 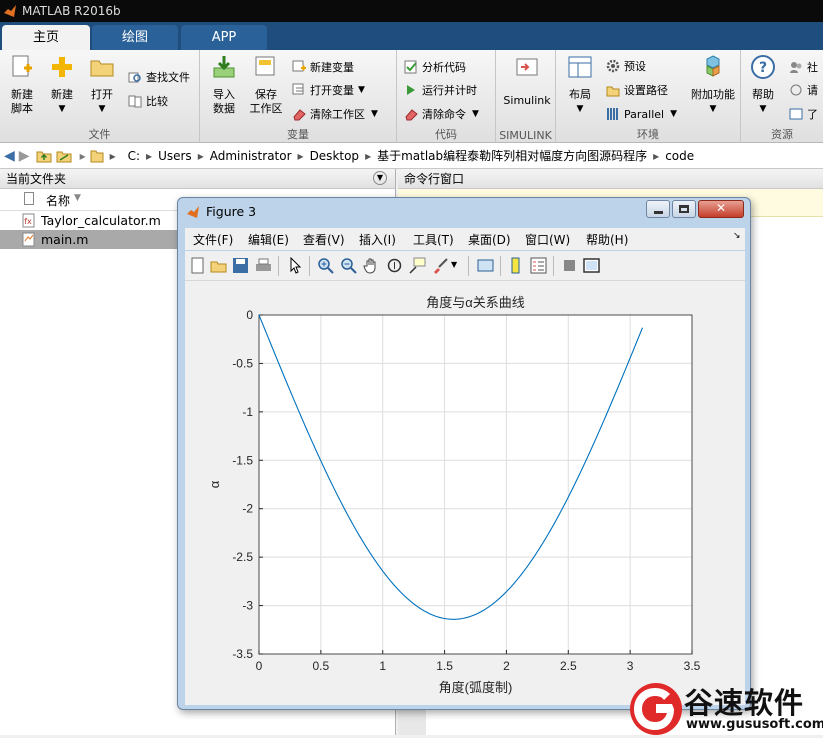 I want to click on new-figure-icon, so click(x=197, y=265).